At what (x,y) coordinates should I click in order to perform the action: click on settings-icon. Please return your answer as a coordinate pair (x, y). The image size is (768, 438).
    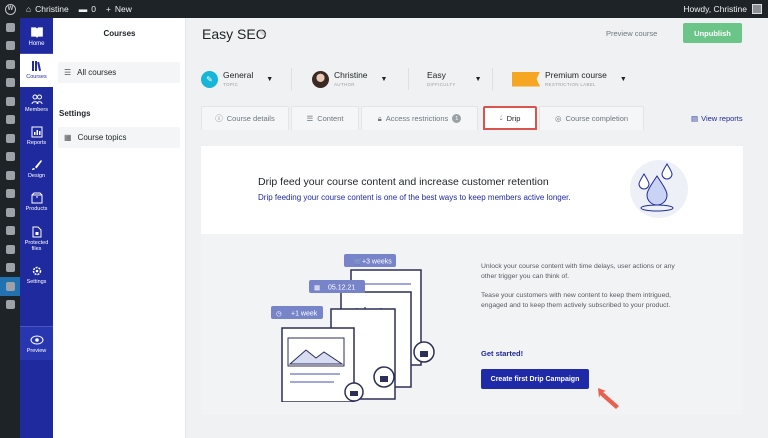
    Looking at the image, I should click on (10, 212).